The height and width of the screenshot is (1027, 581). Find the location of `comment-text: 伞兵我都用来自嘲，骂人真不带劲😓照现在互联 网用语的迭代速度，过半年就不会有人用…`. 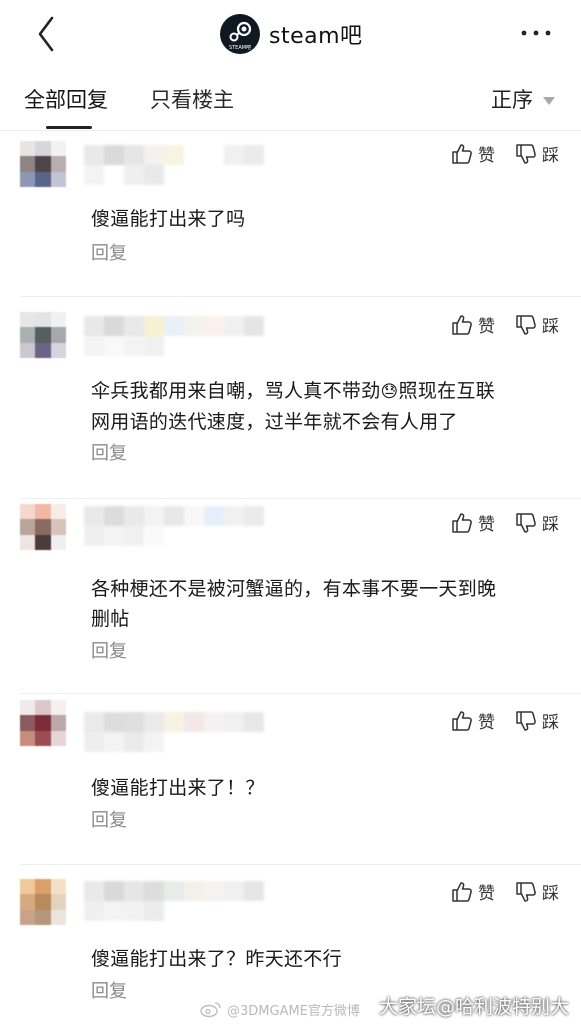

comment-text: 伞兵我都用来自嘲，骂人真不带劲😓照现在互联 网用语的迭代速度，过半年就不会有人用… is located at coordinates (321, 406).